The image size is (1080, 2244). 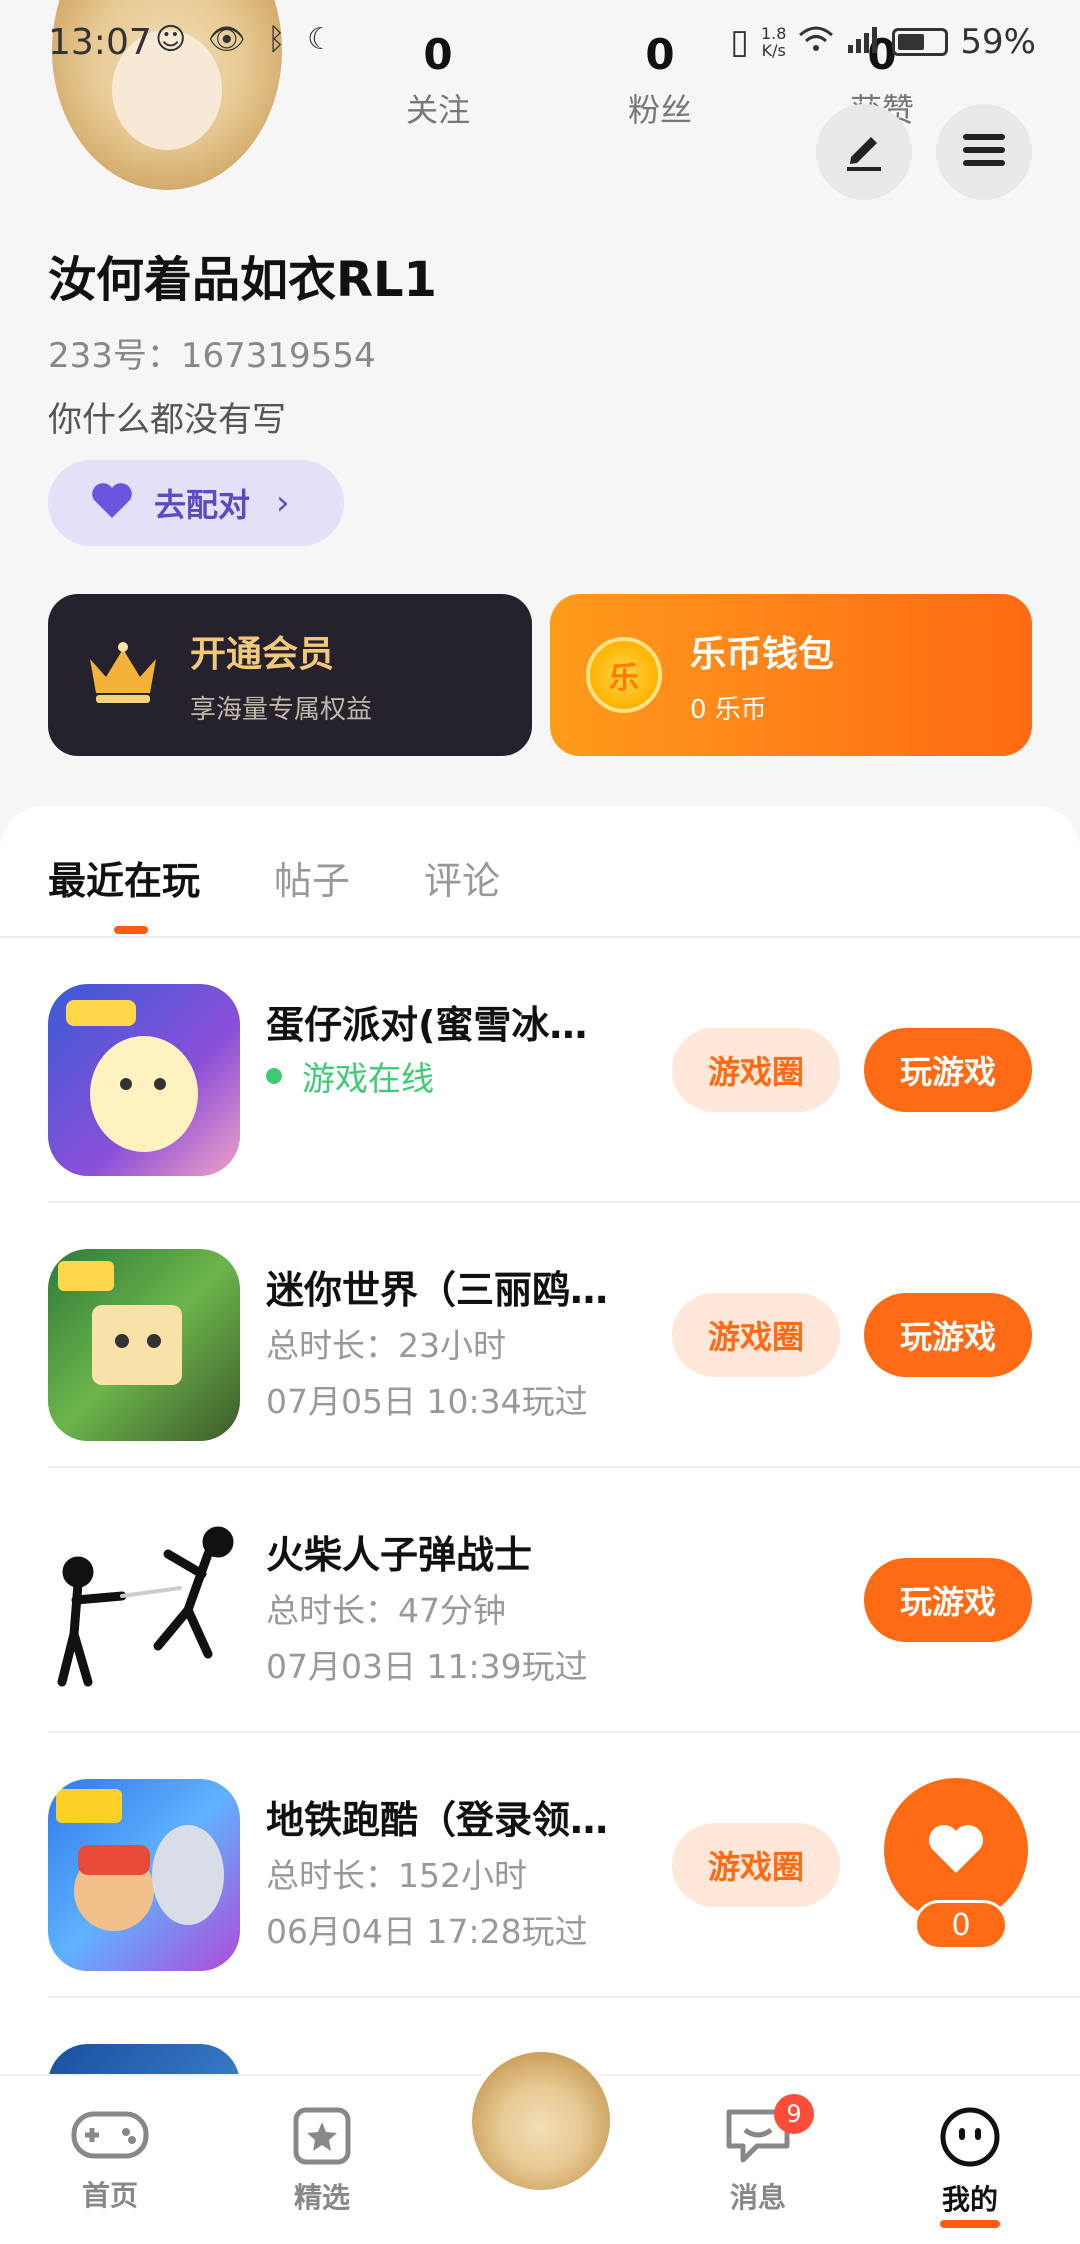 I want to click on network-speed: 1.8 K/s, so click(x=773, y=42).